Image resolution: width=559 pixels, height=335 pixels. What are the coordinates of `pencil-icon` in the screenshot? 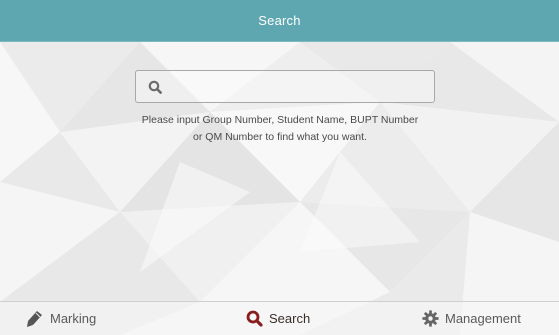 It's located at (35, 319).